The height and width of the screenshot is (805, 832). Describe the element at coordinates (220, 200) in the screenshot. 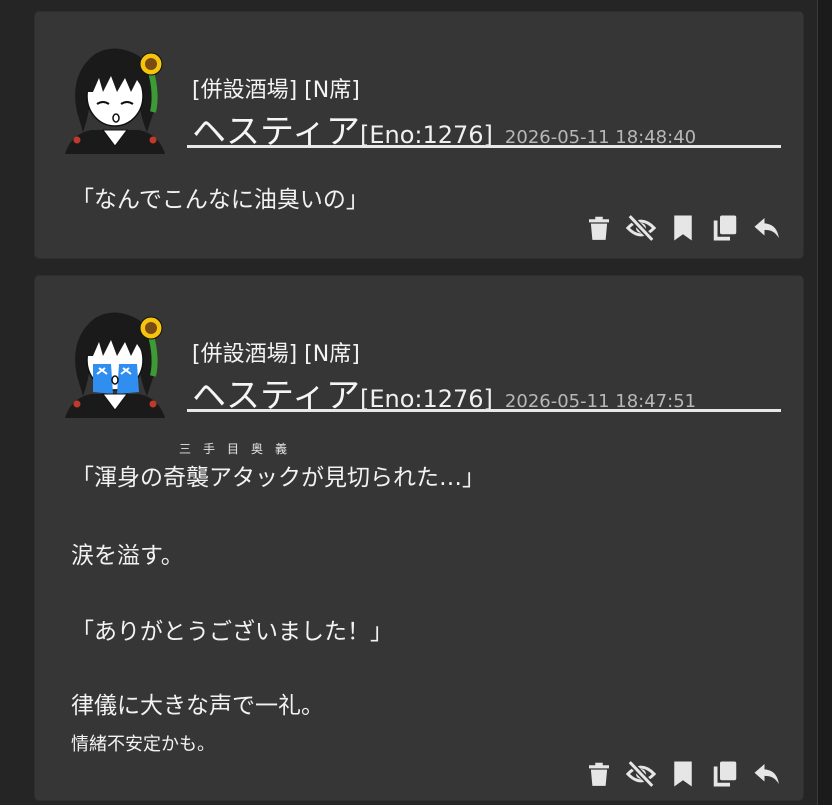

I see `message-line: 「なんでこんなに油臭いの」` at that location.